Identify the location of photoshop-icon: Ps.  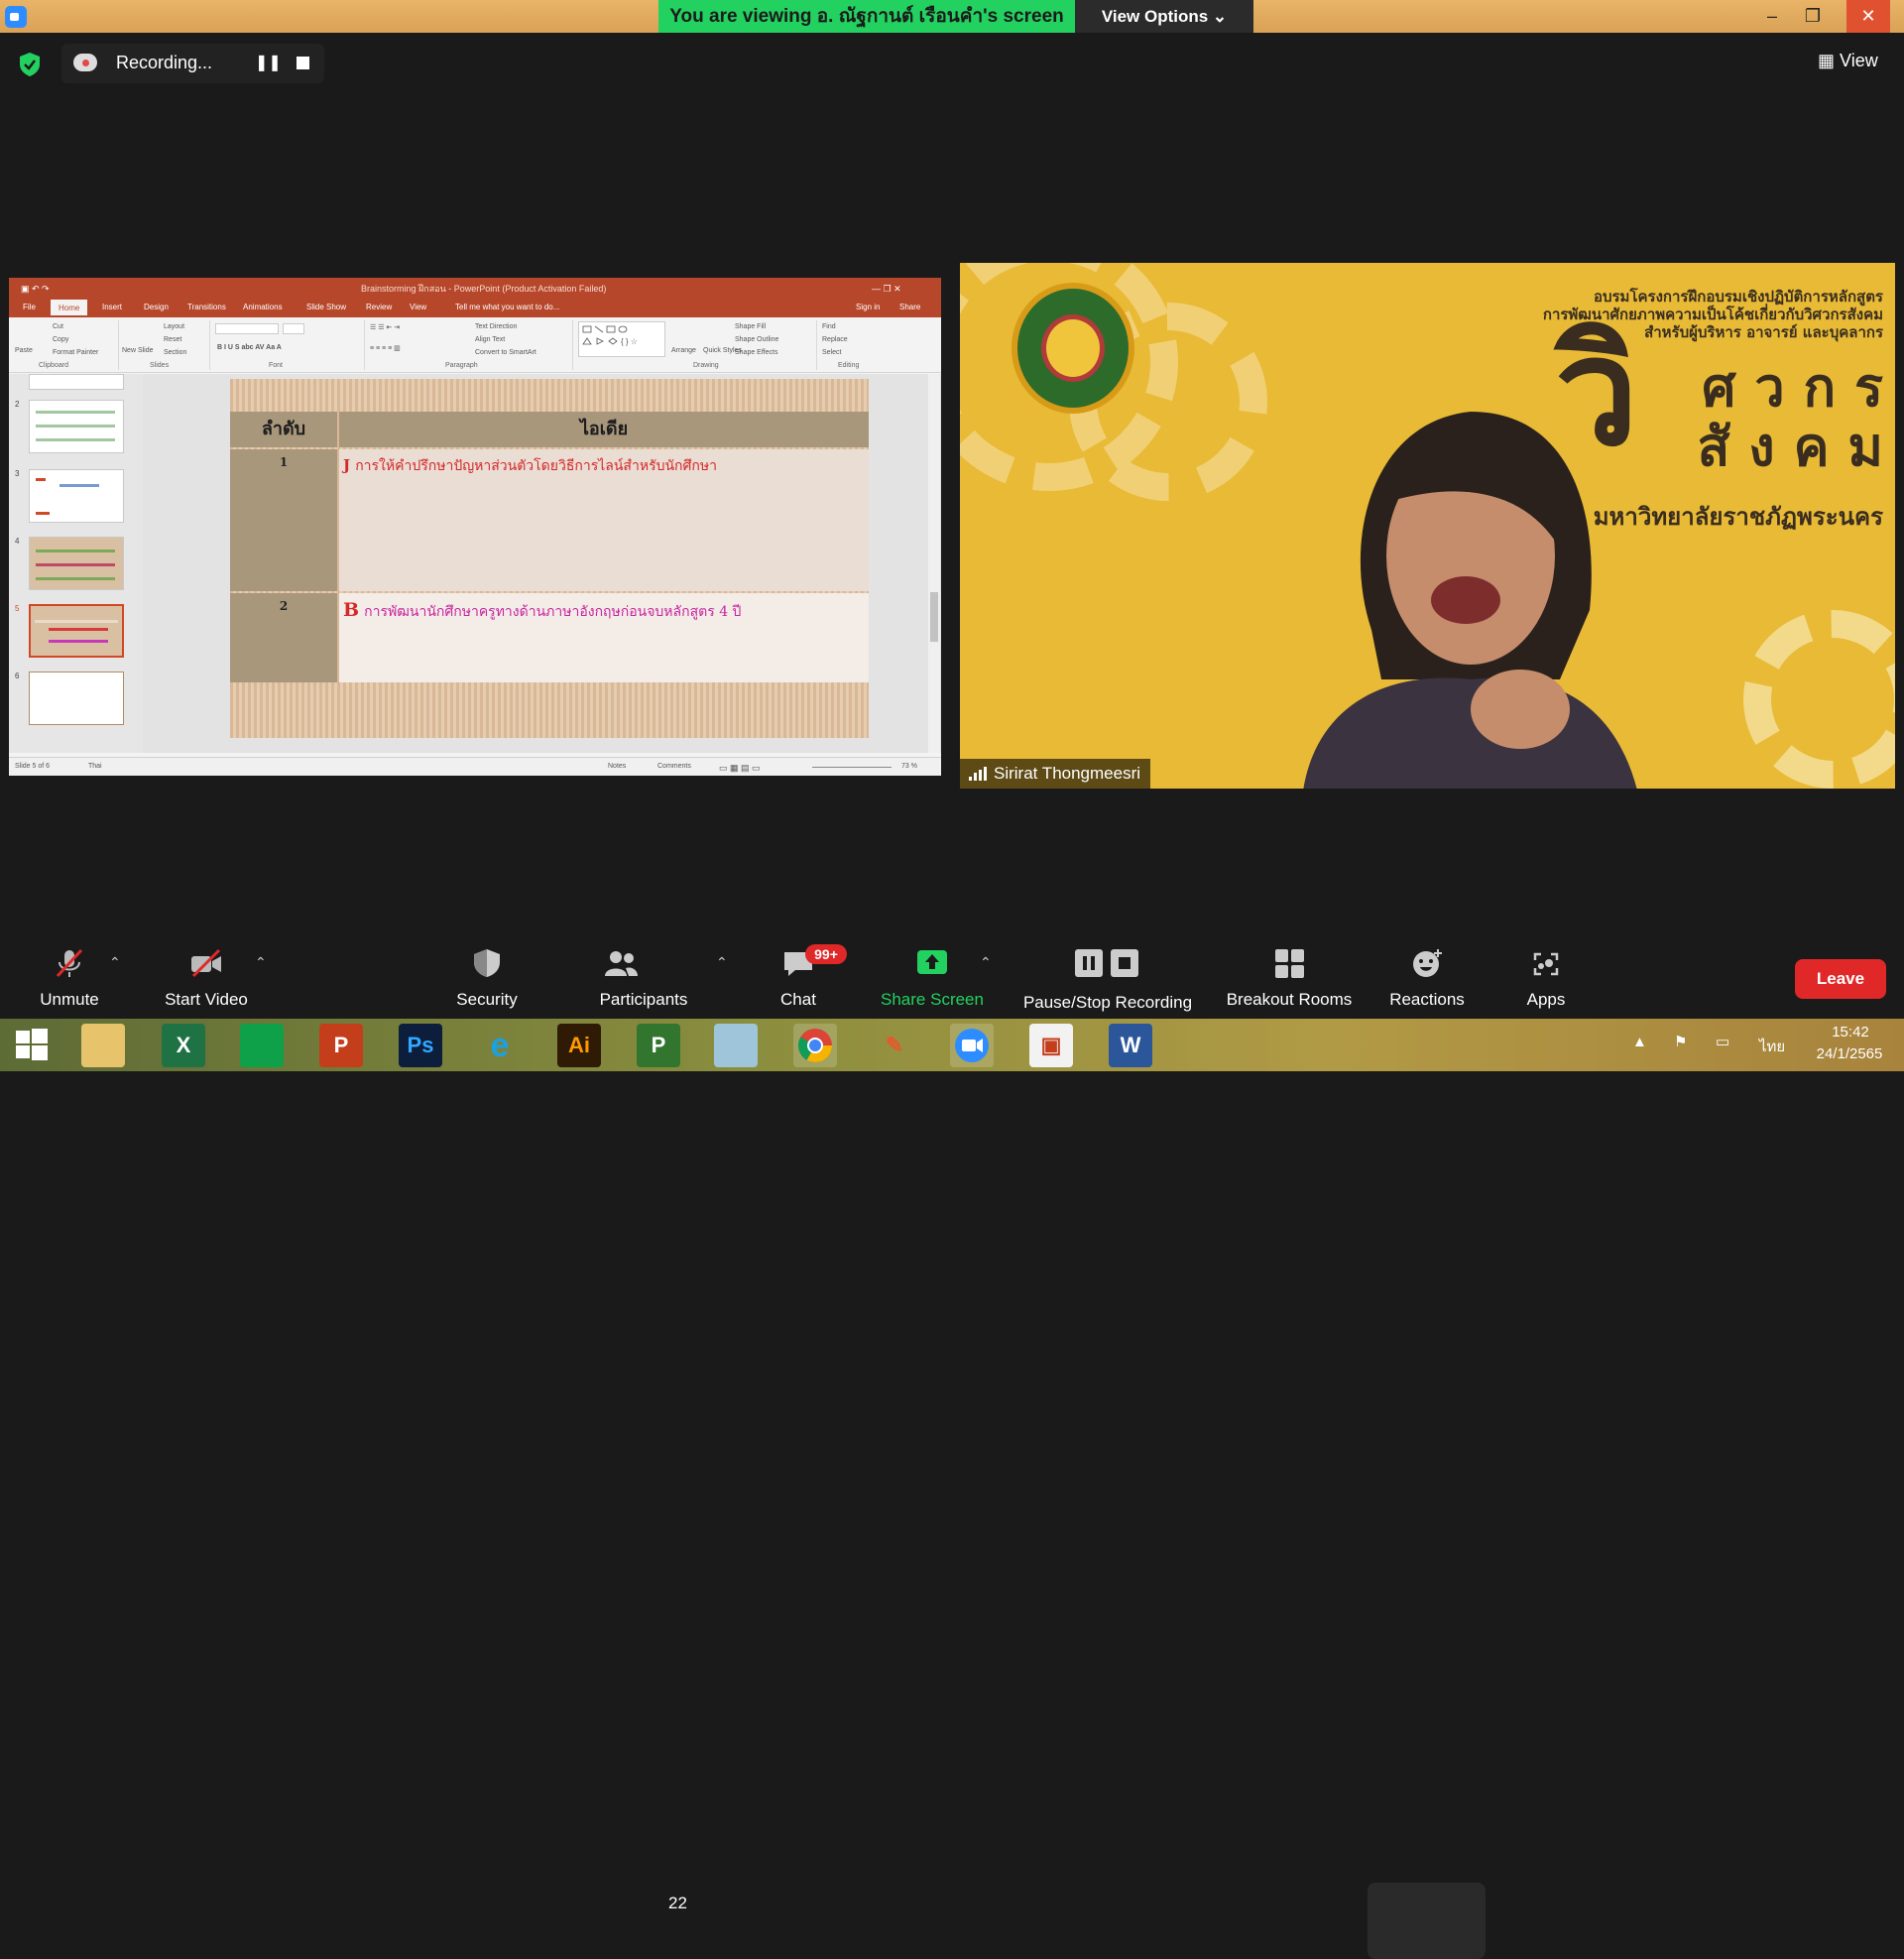
(420, 1045).